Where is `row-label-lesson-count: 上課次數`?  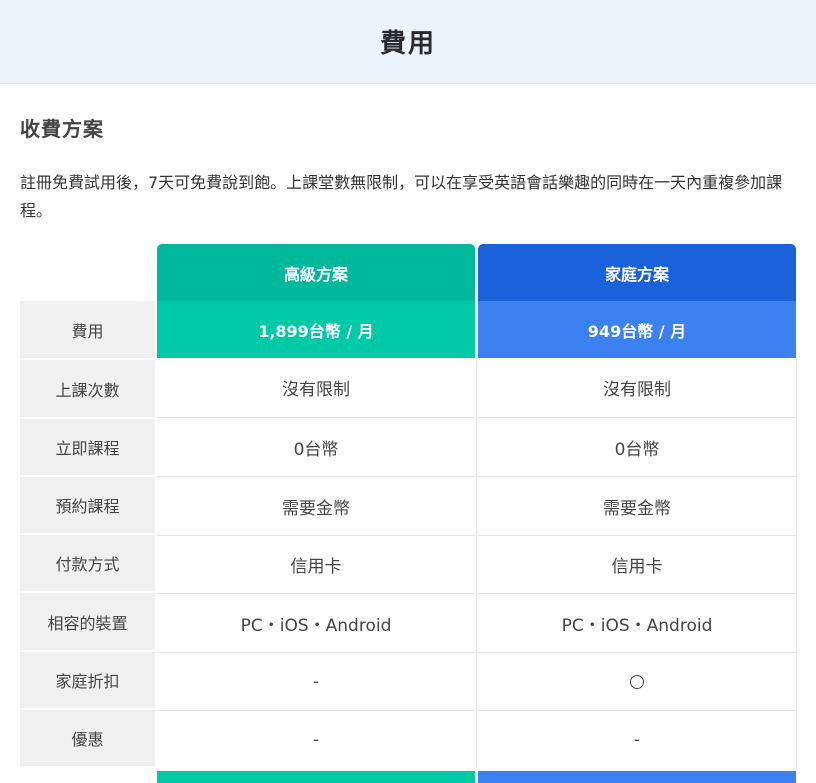
row-label-lesson-count: 上課次數 is located at coordinates (87, 388).